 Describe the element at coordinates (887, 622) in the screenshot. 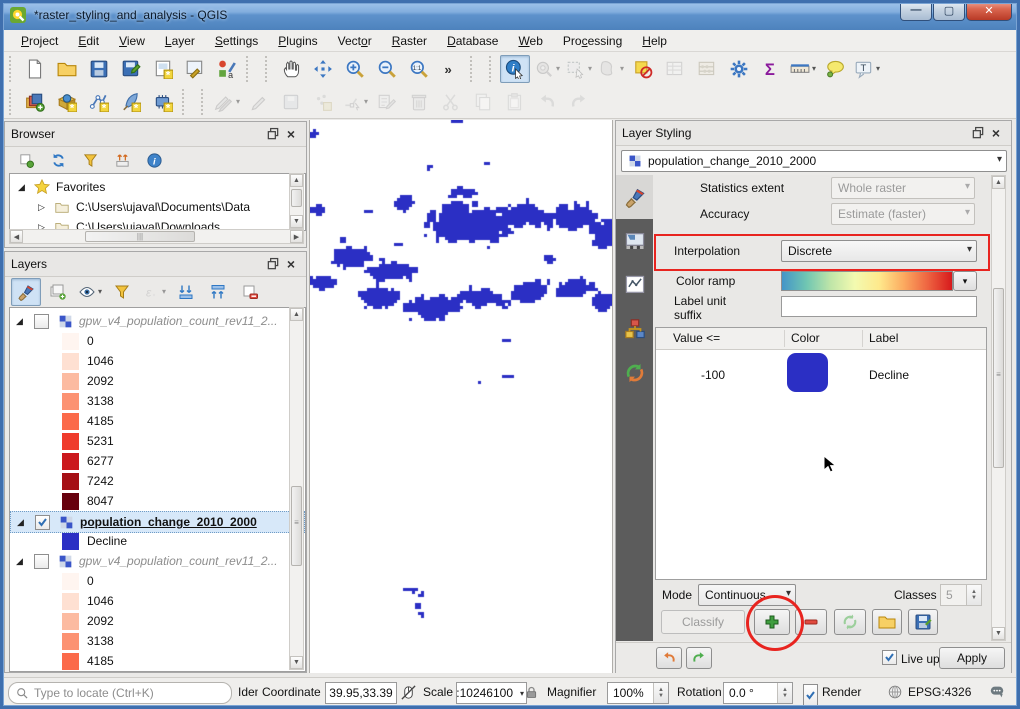

I see `load-color-map-button` at that location.